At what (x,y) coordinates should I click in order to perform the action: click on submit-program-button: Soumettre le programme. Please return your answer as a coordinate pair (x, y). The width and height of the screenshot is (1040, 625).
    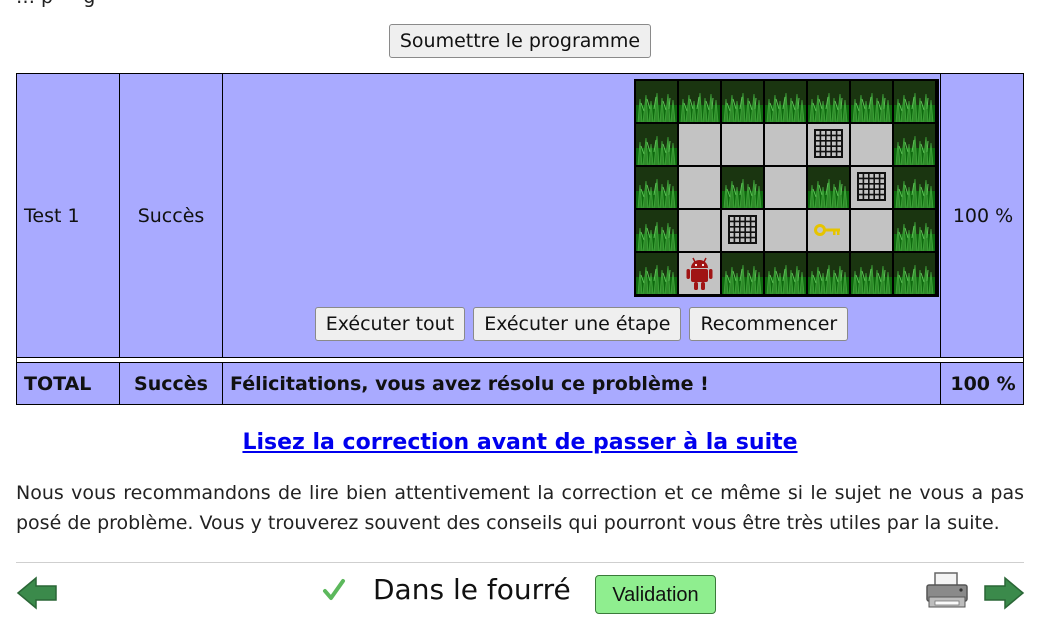
    Looking at the image, I should click on (520, 41).